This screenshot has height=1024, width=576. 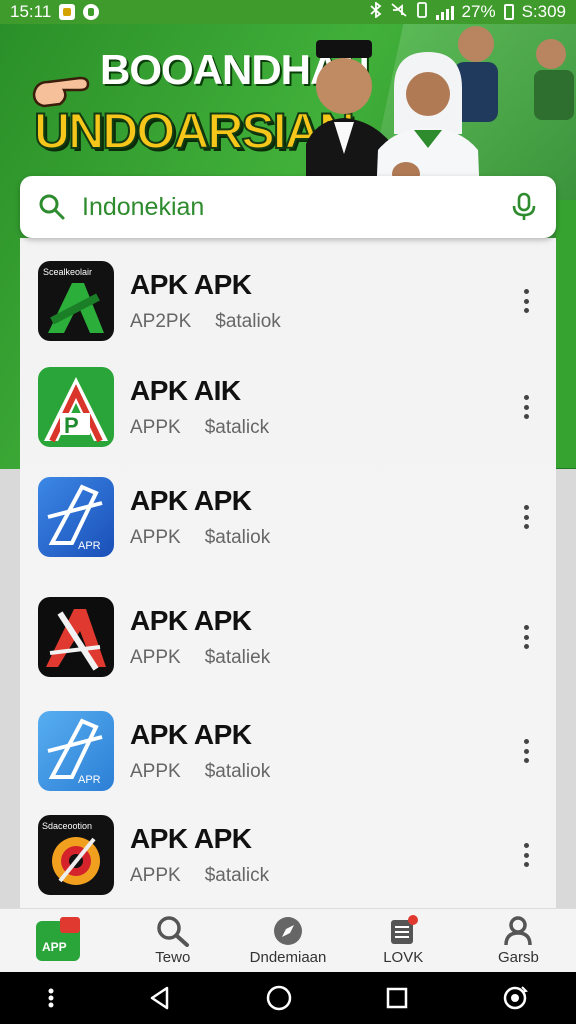 I want to click on nav-item-search: Tewo, so click(x=172, y=940).